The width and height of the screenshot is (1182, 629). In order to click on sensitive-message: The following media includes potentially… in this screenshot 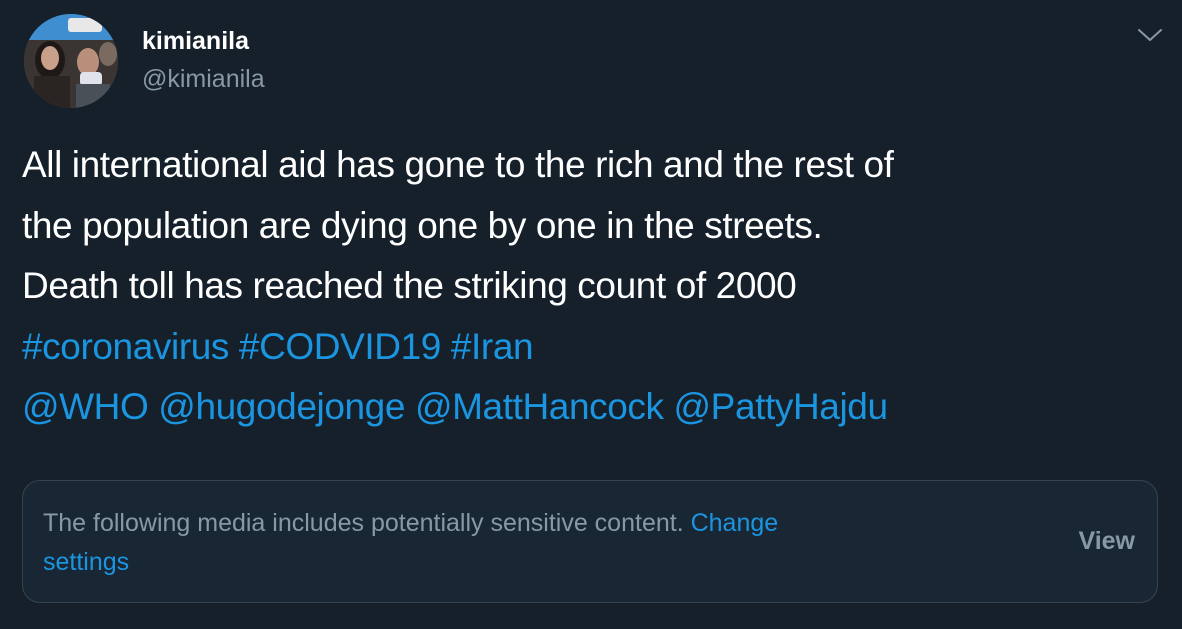, I will do `click(493, 543)`.